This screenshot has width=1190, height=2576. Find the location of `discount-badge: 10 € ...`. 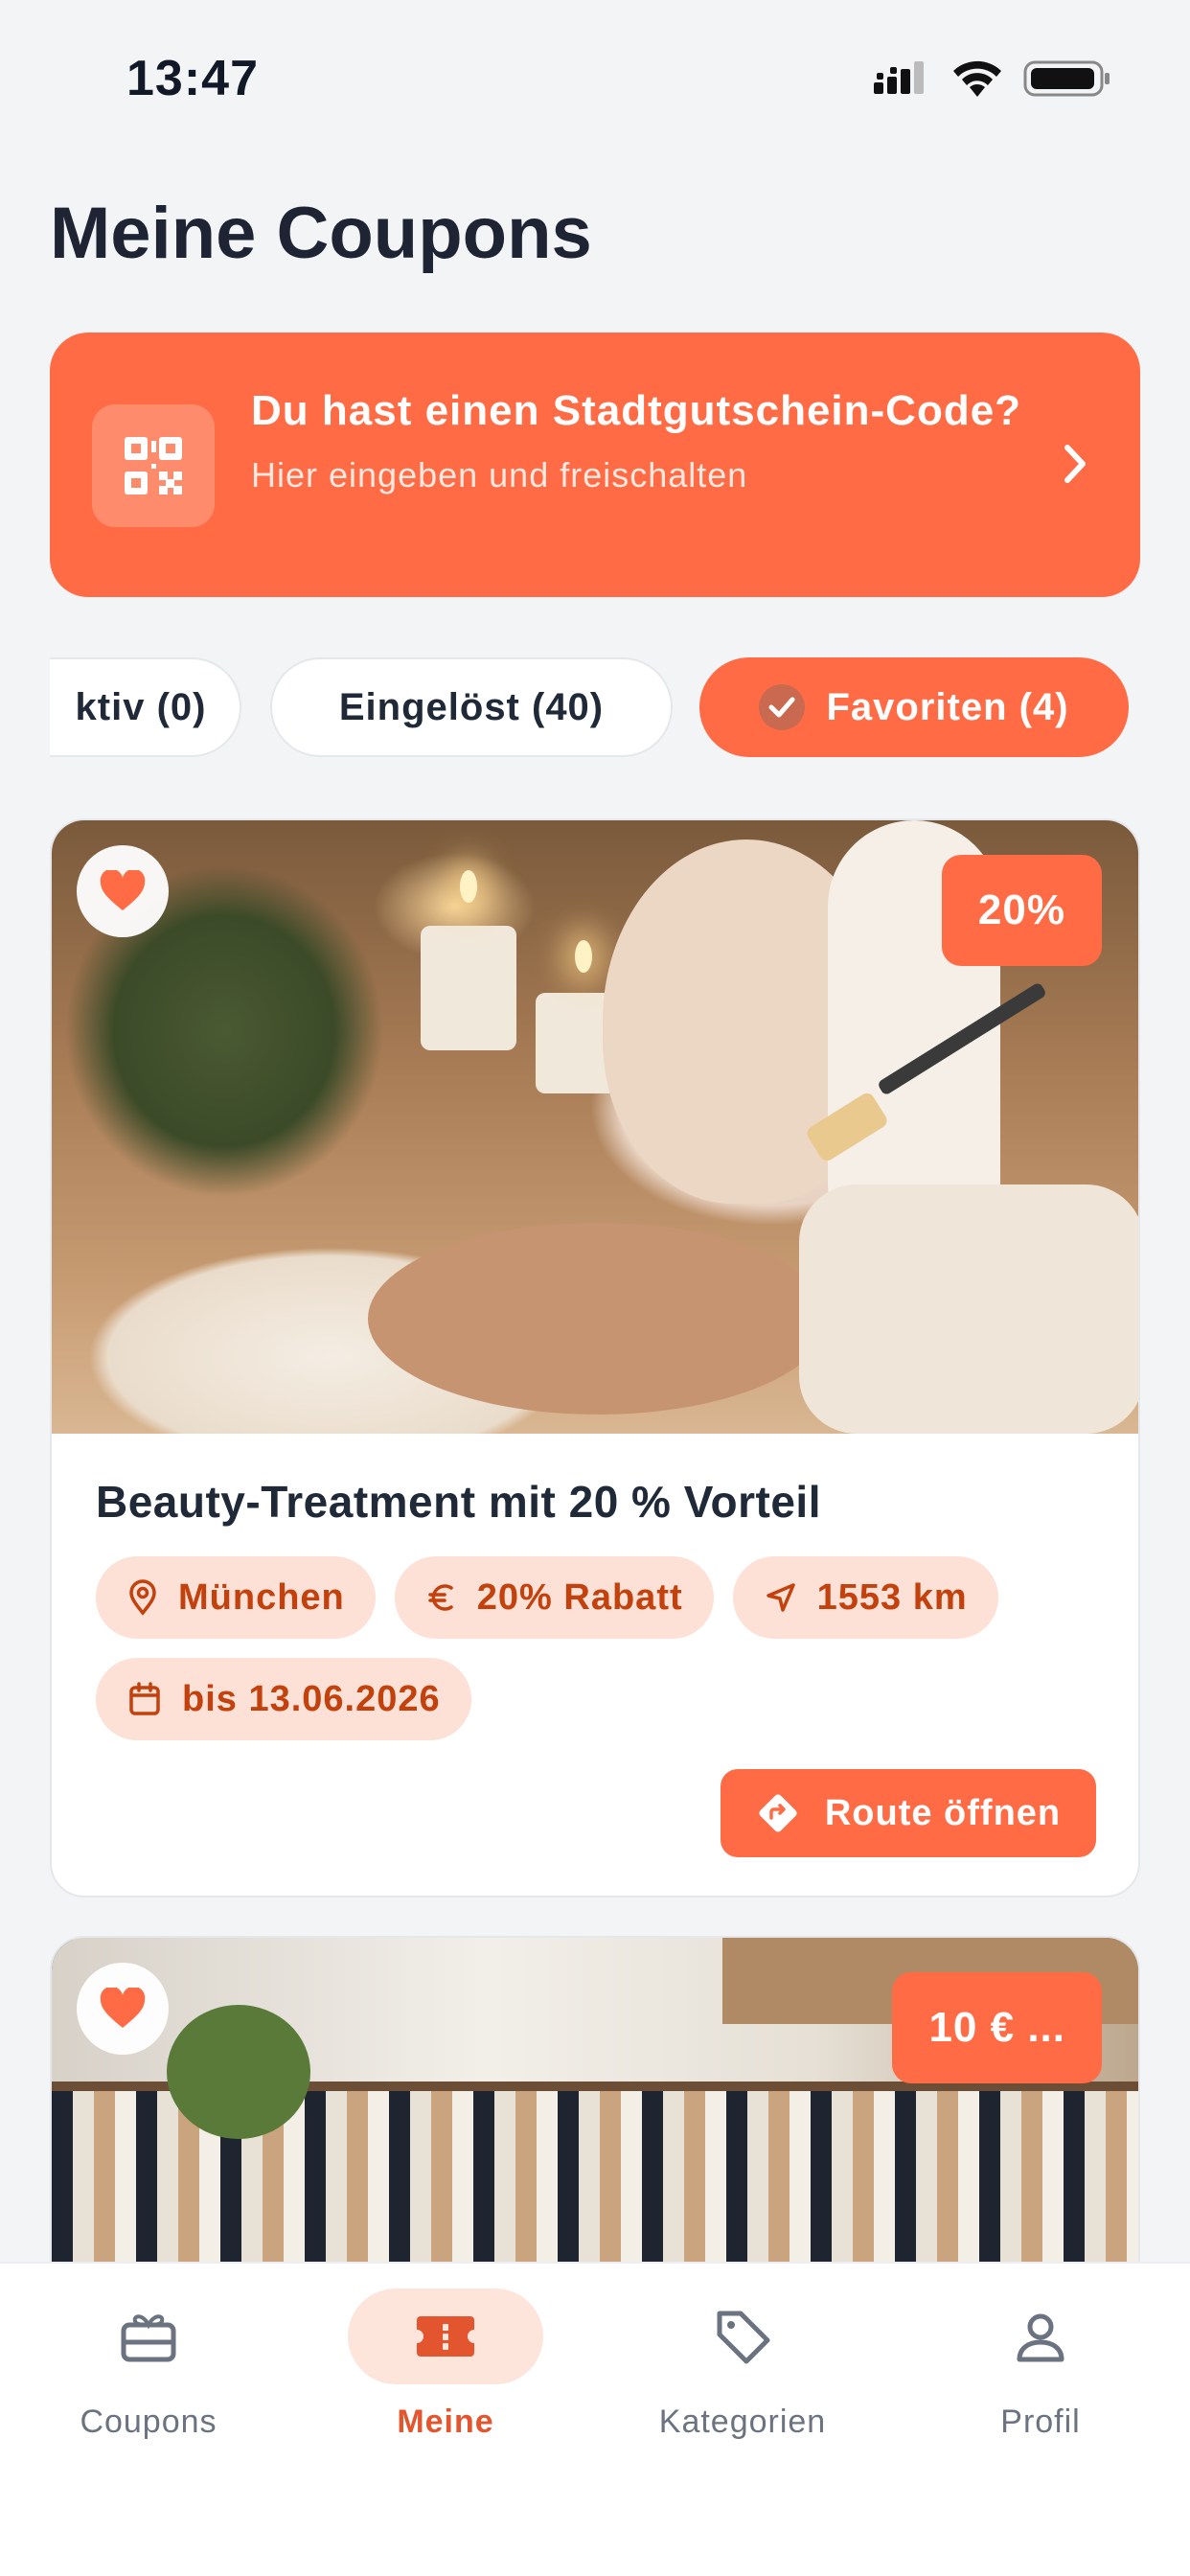

discount-badge: 10 € ... is located at coordinates (997, 2027).